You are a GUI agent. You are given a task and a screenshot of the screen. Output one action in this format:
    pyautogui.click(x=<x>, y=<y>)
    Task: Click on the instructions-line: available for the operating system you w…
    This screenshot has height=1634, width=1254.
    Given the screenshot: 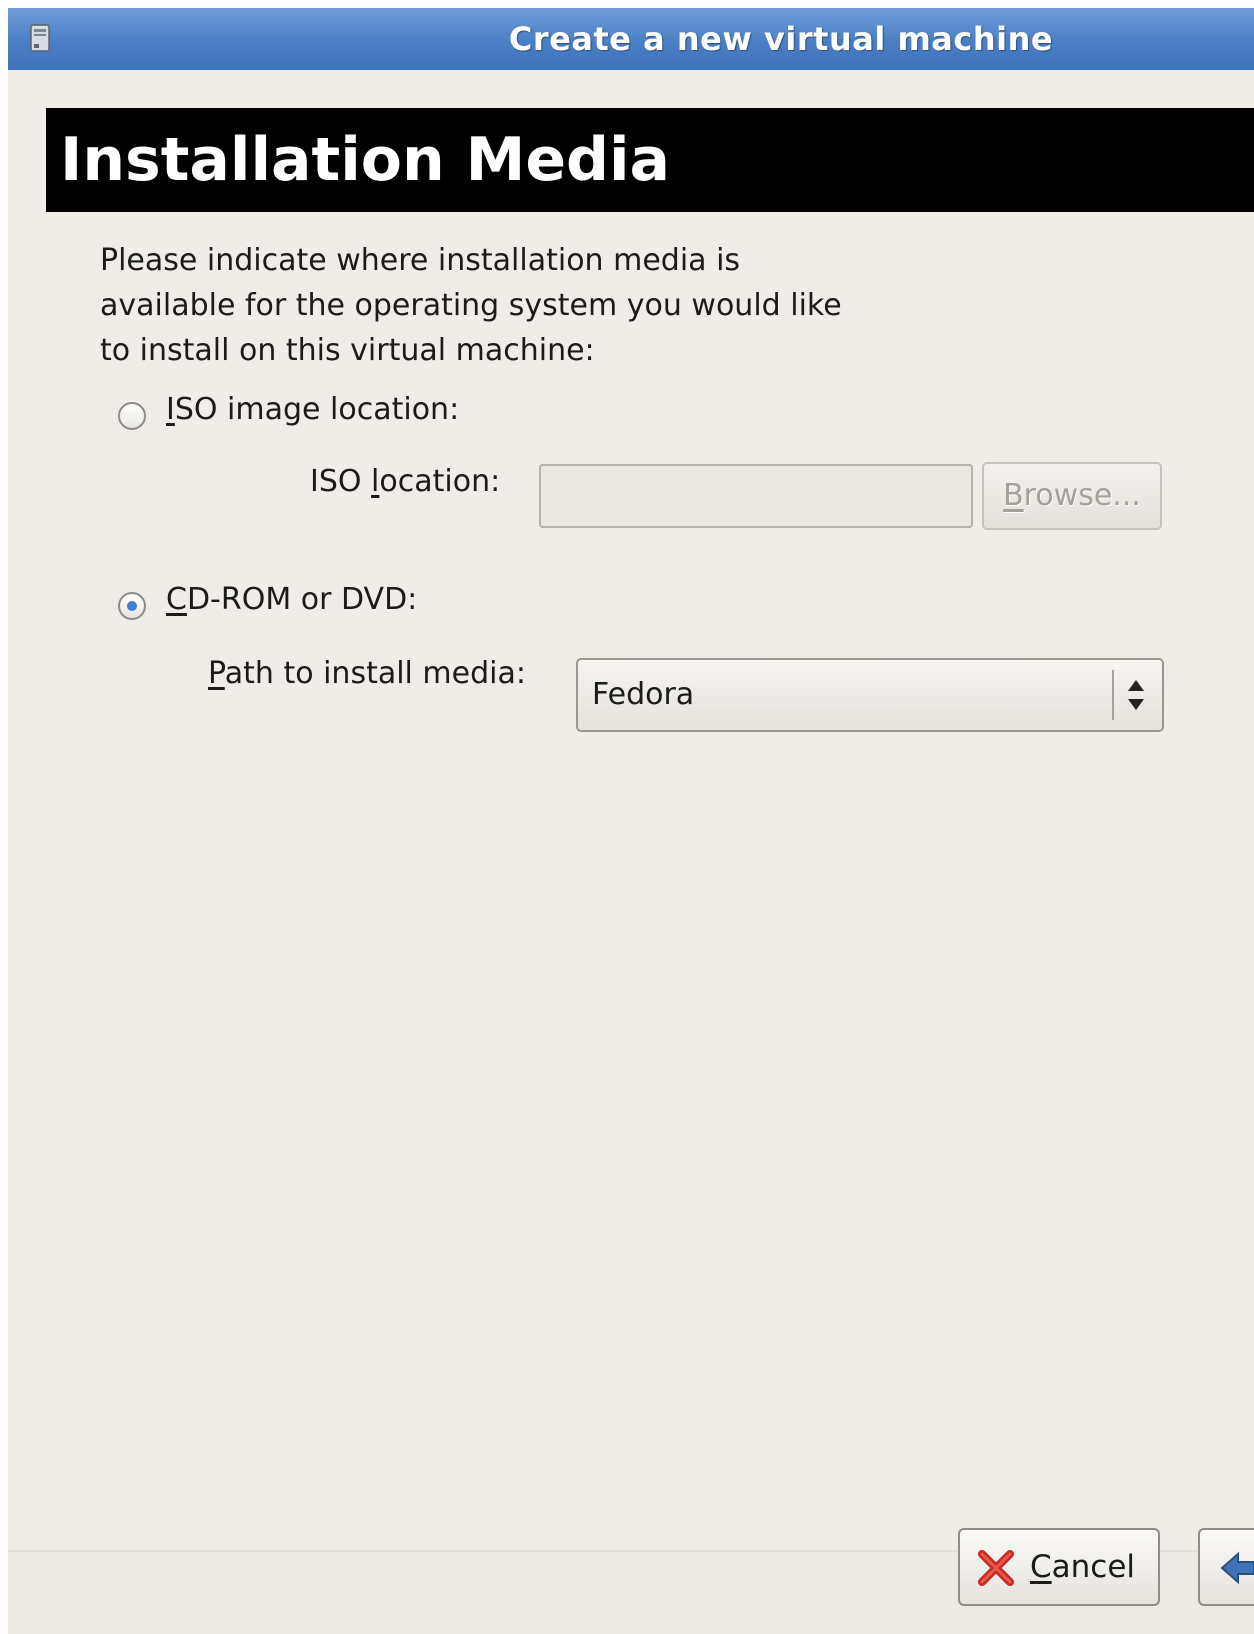 What is the action you would take?
    pyautogui.click(x=471, y=305)
    